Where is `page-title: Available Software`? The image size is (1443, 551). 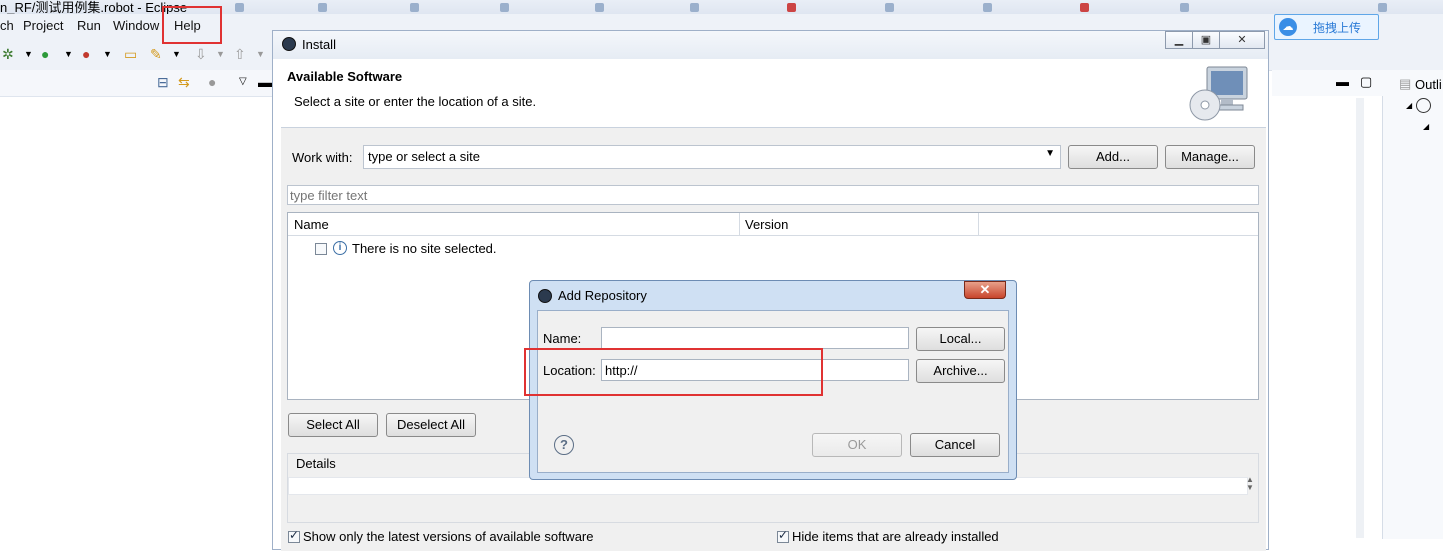 page-title: Available Software is located at coordinates (345, 76).